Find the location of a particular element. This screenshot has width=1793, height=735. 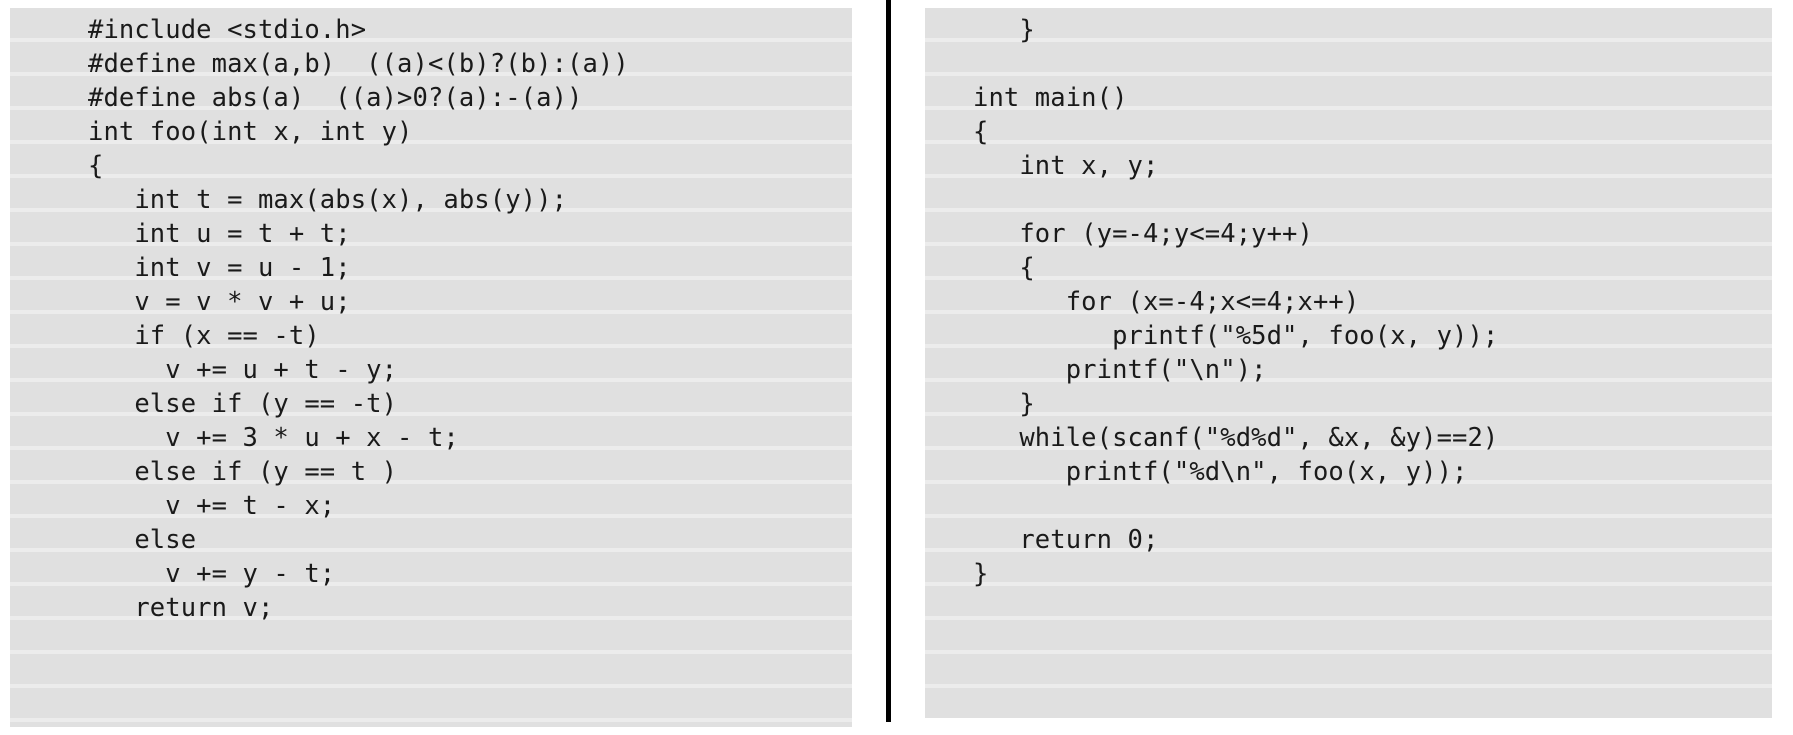

code-line: v = v * v + u; is located at coordinates (219, 302).